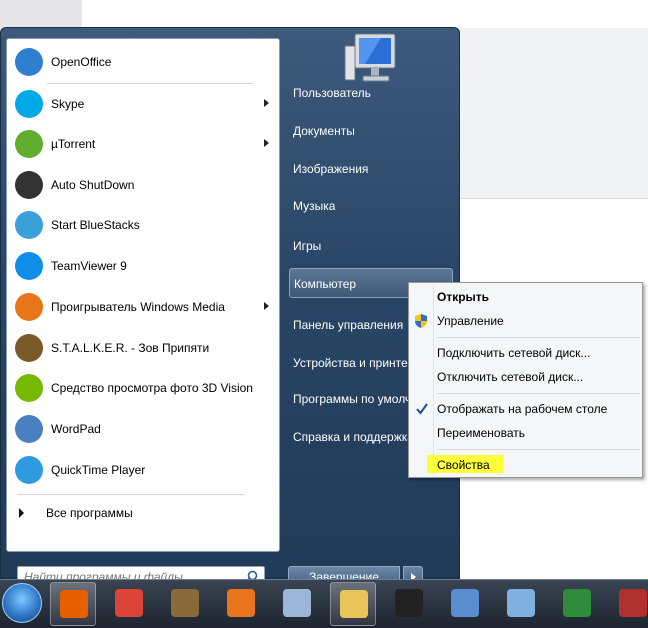  I want to click on stalker-icon, so click(29, 348).